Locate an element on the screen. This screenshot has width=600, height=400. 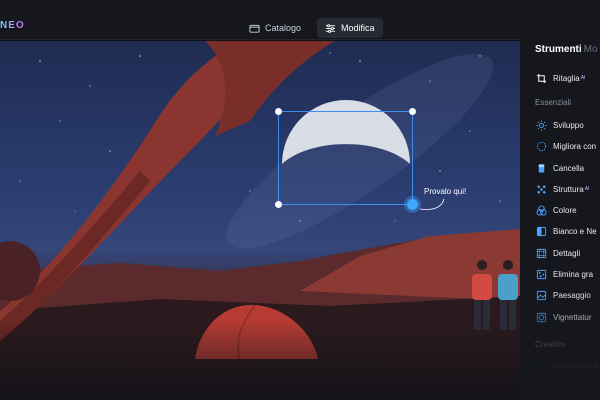
section-creativo: Creativo is located at coordinates (550, 344).